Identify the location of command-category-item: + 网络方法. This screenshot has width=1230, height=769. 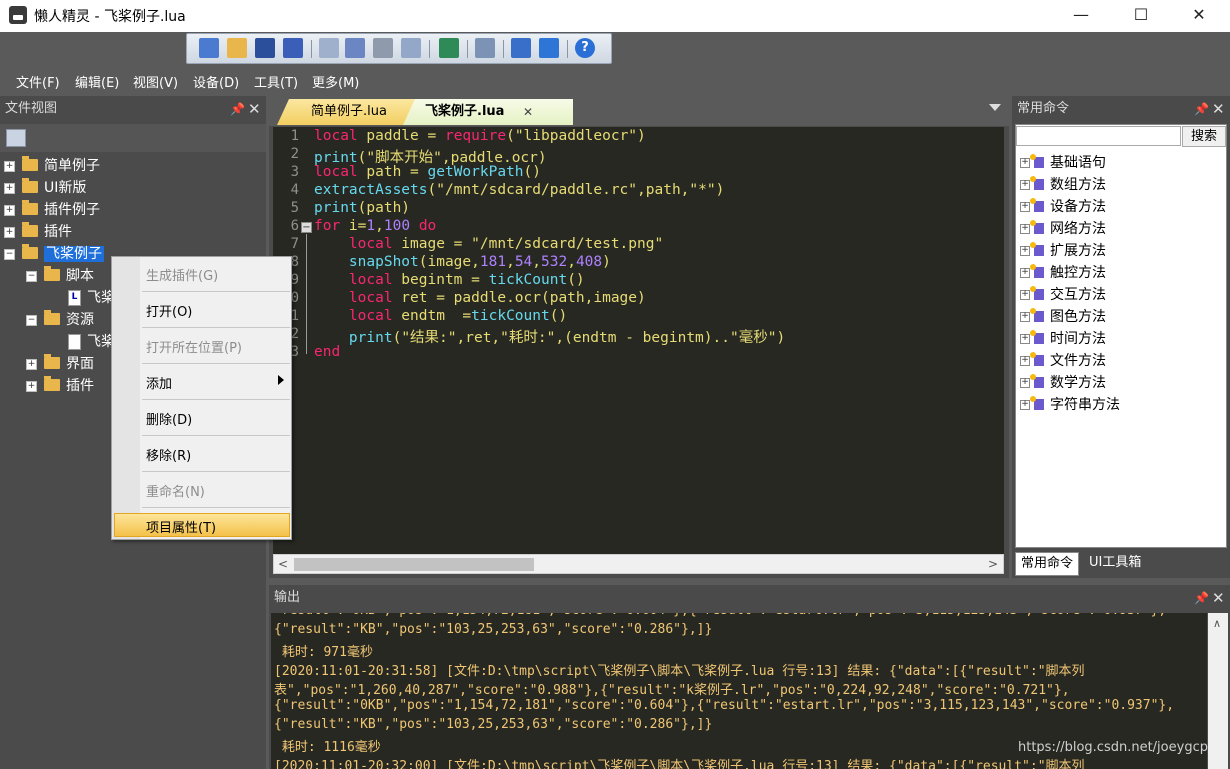
(1063, 229).